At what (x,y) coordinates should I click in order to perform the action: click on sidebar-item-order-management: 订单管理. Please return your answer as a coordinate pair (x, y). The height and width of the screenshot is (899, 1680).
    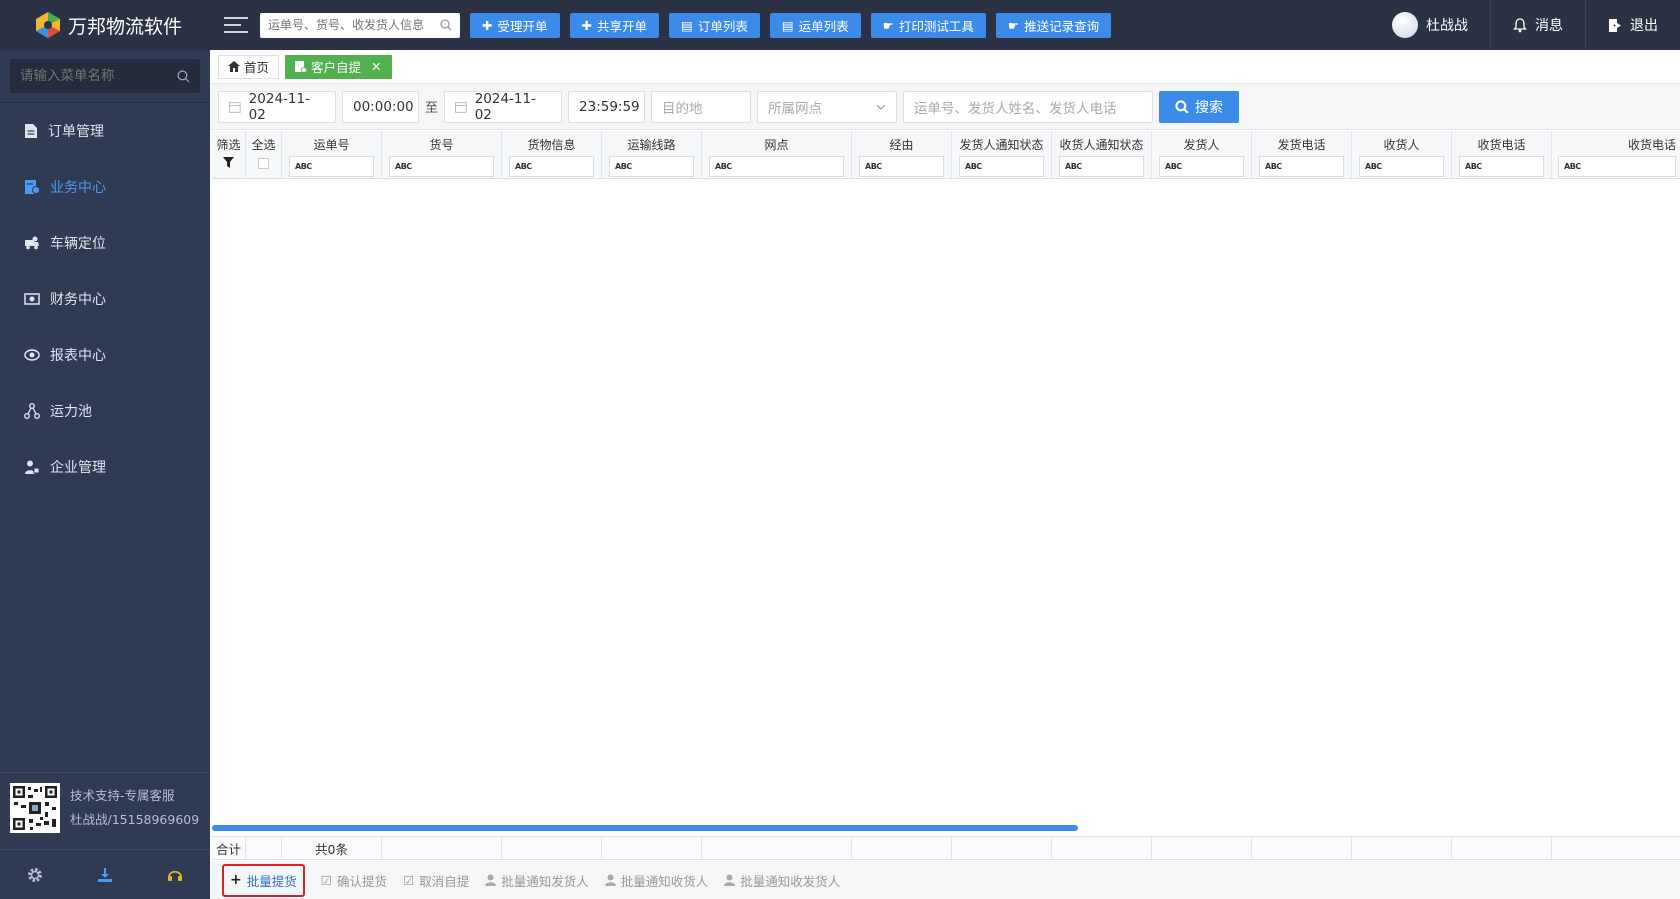
    Looking at the image, I should click on (105, 131).